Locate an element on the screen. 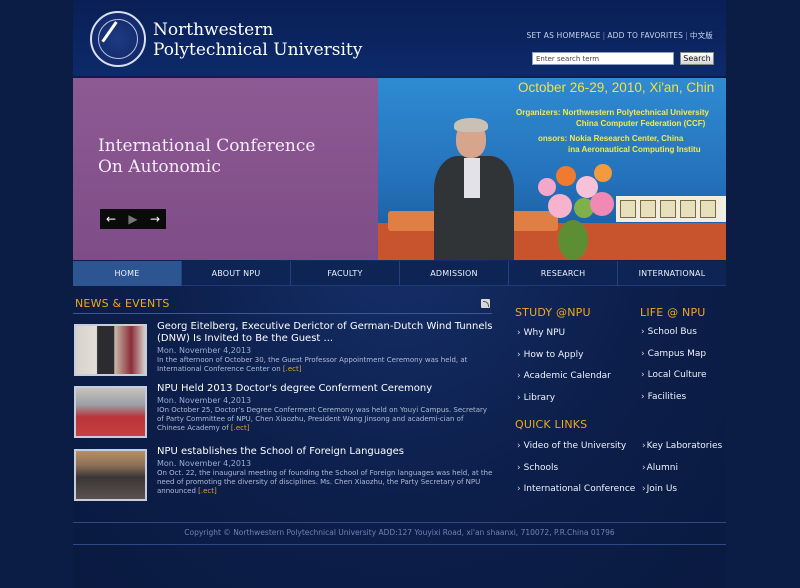 This screenshot has height=588, width=800. search-button: Search is located at coordinates (697, 58).